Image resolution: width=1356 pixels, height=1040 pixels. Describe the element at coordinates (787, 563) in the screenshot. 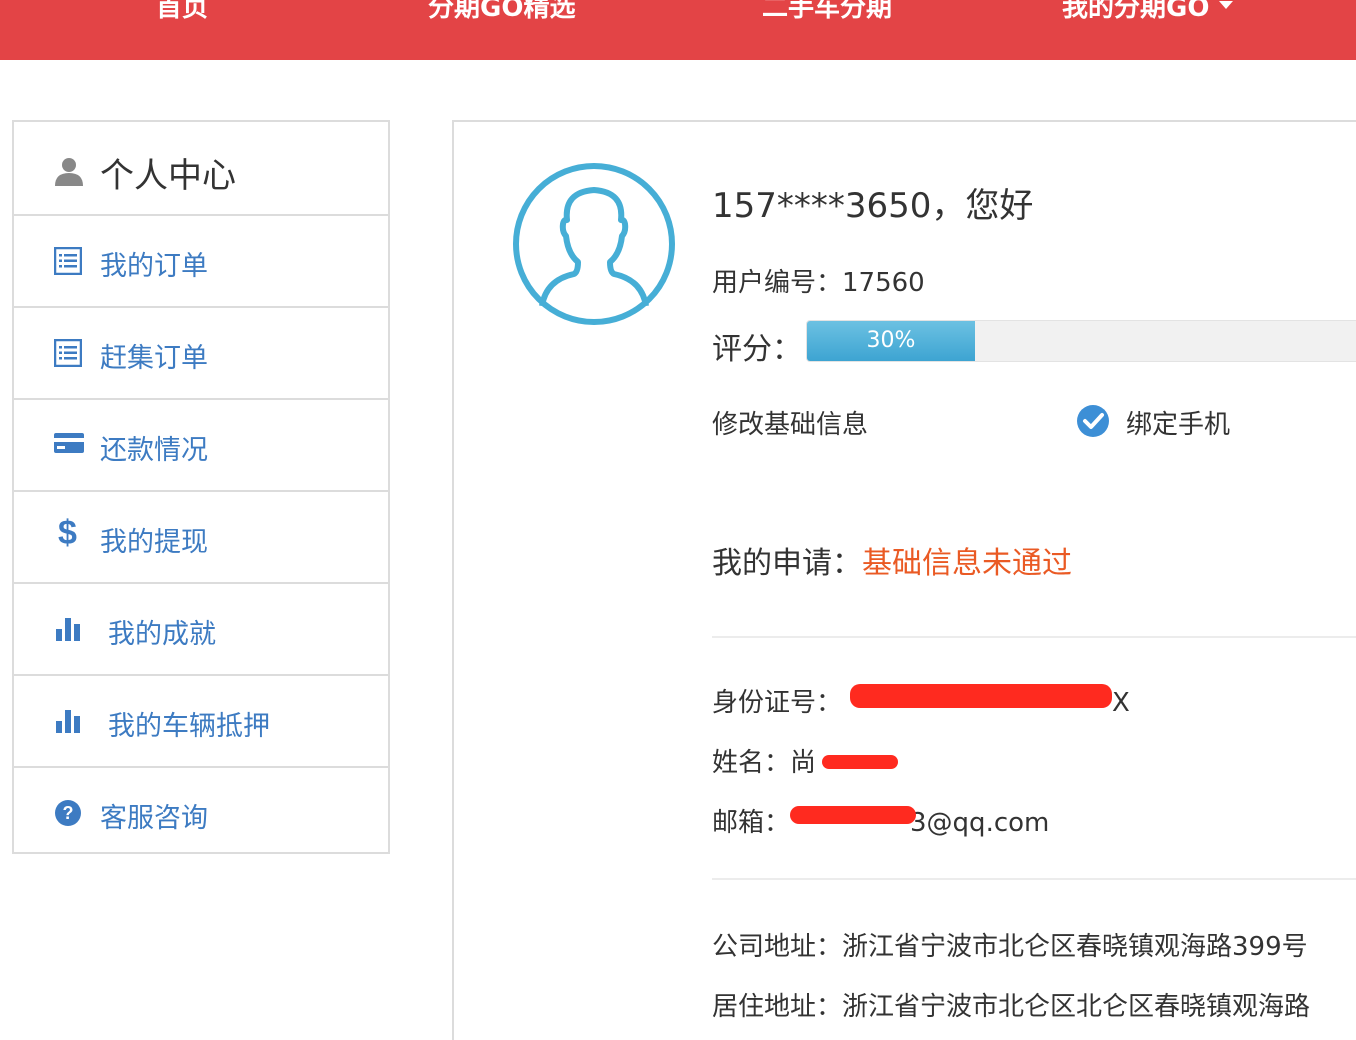

I see `application-label: 我的申请：` at that location.